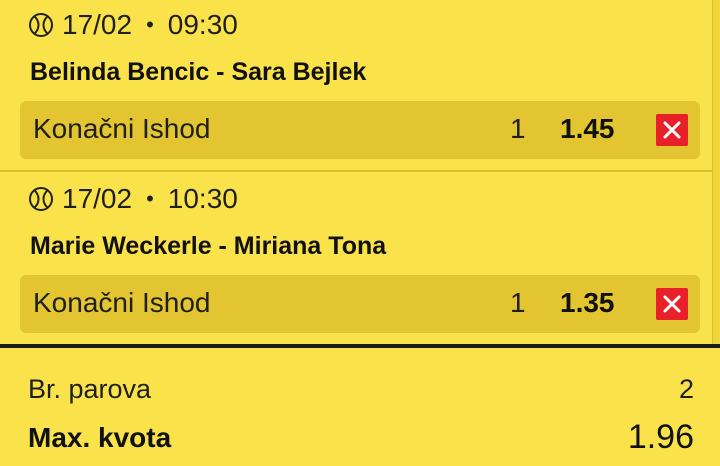 The width and height of the screenshot is (720, 466). I want to click on max-odds-label: Max. kvota, so click(100, 437).